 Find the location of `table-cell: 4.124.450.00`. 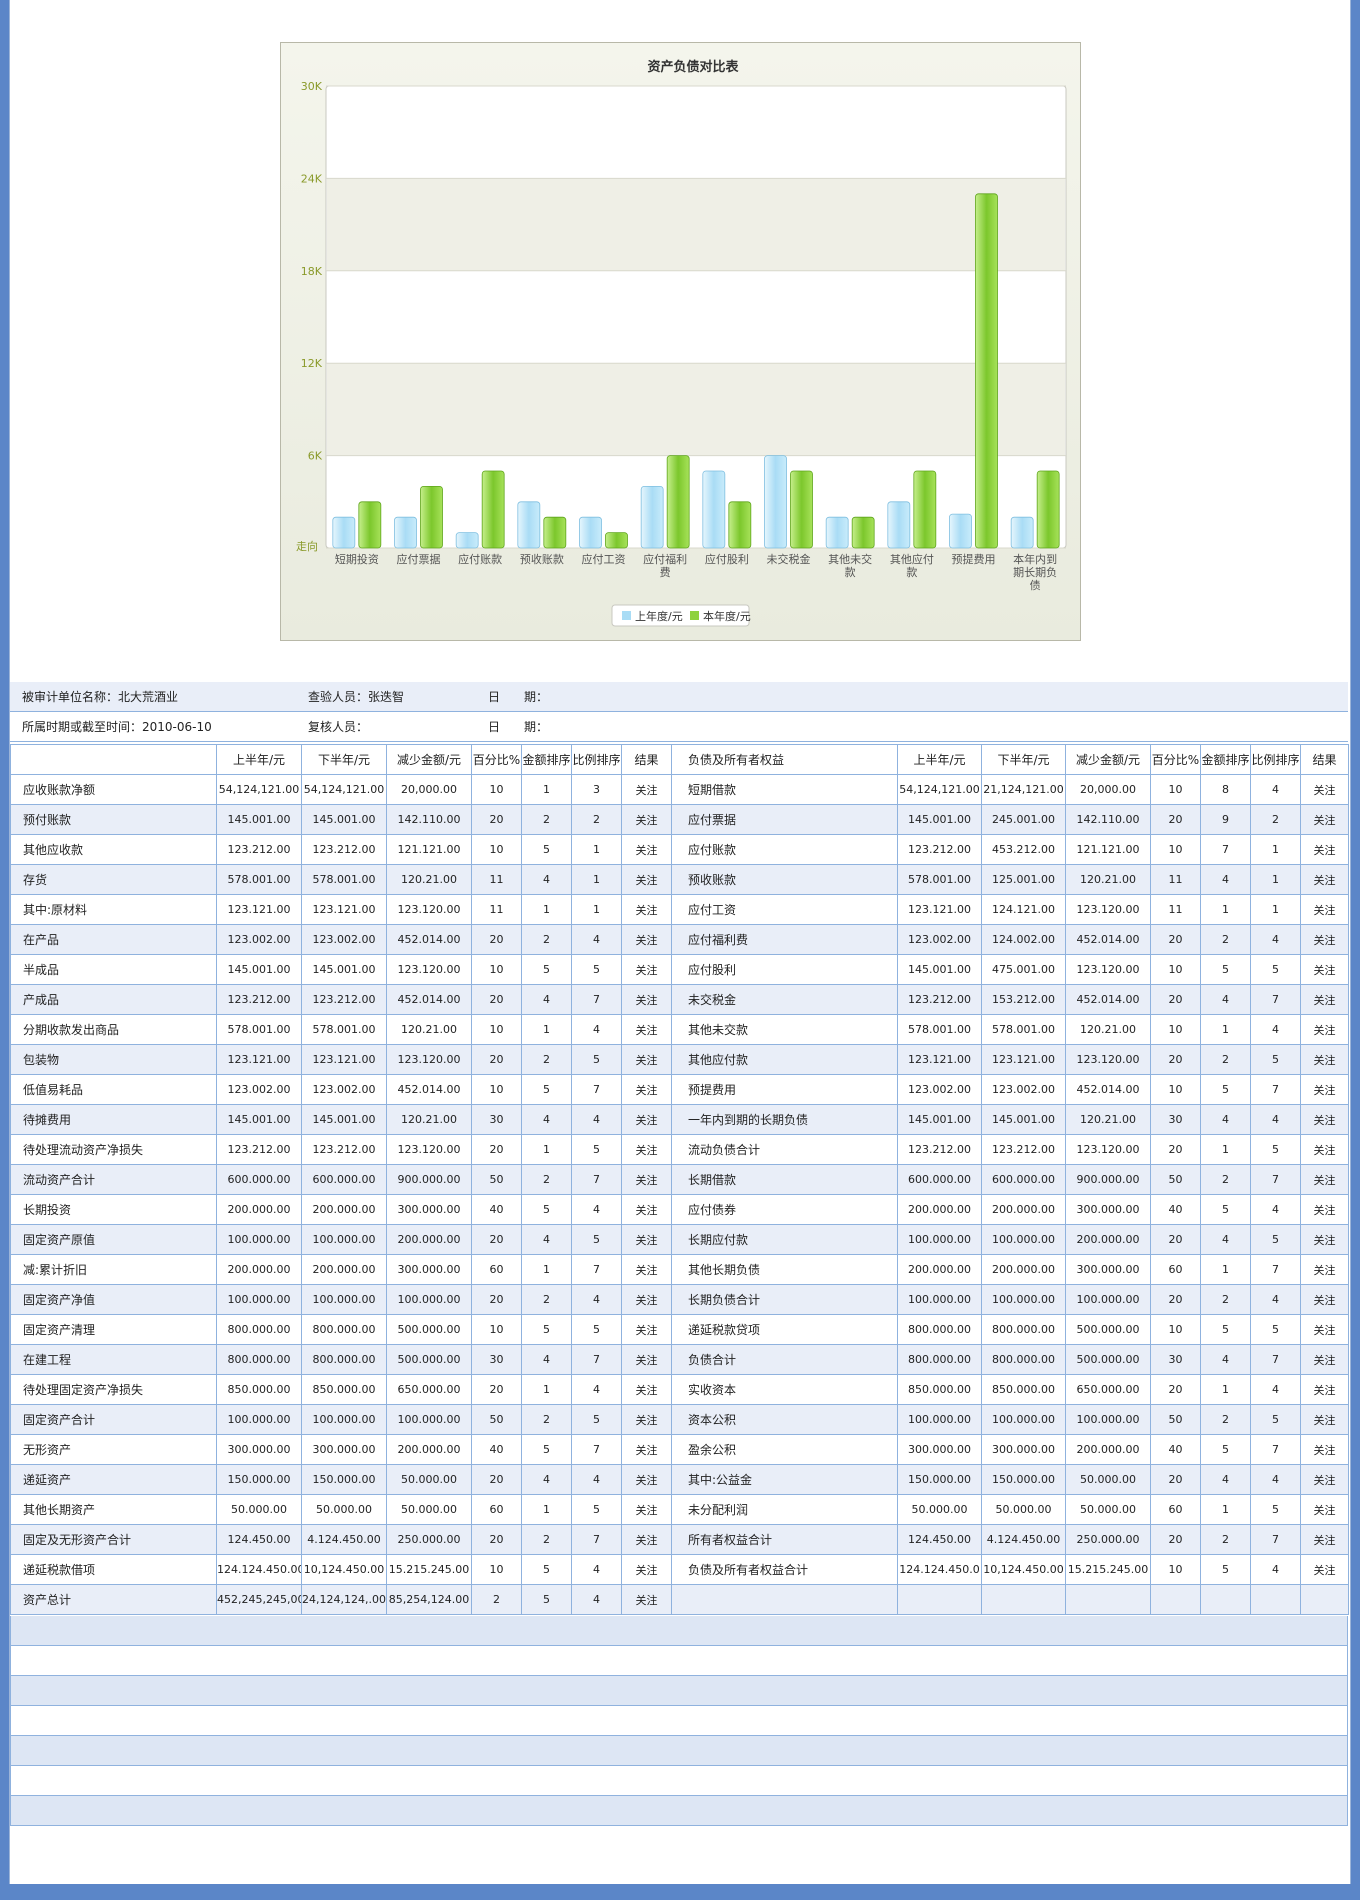

table-cell: 4.124.450.00 is located at coordinates (344, 1539).